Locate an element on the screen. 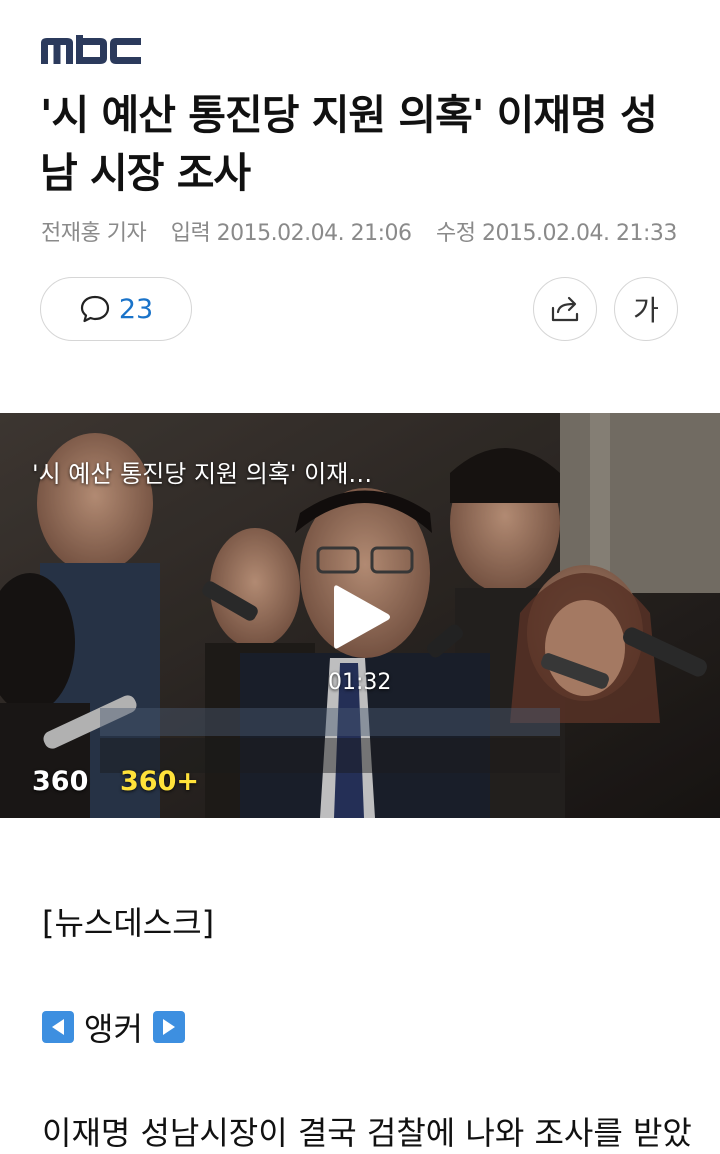 The image size is (720, 1154). anchor-label: 앵커 is located at coordinates (113, 1029).